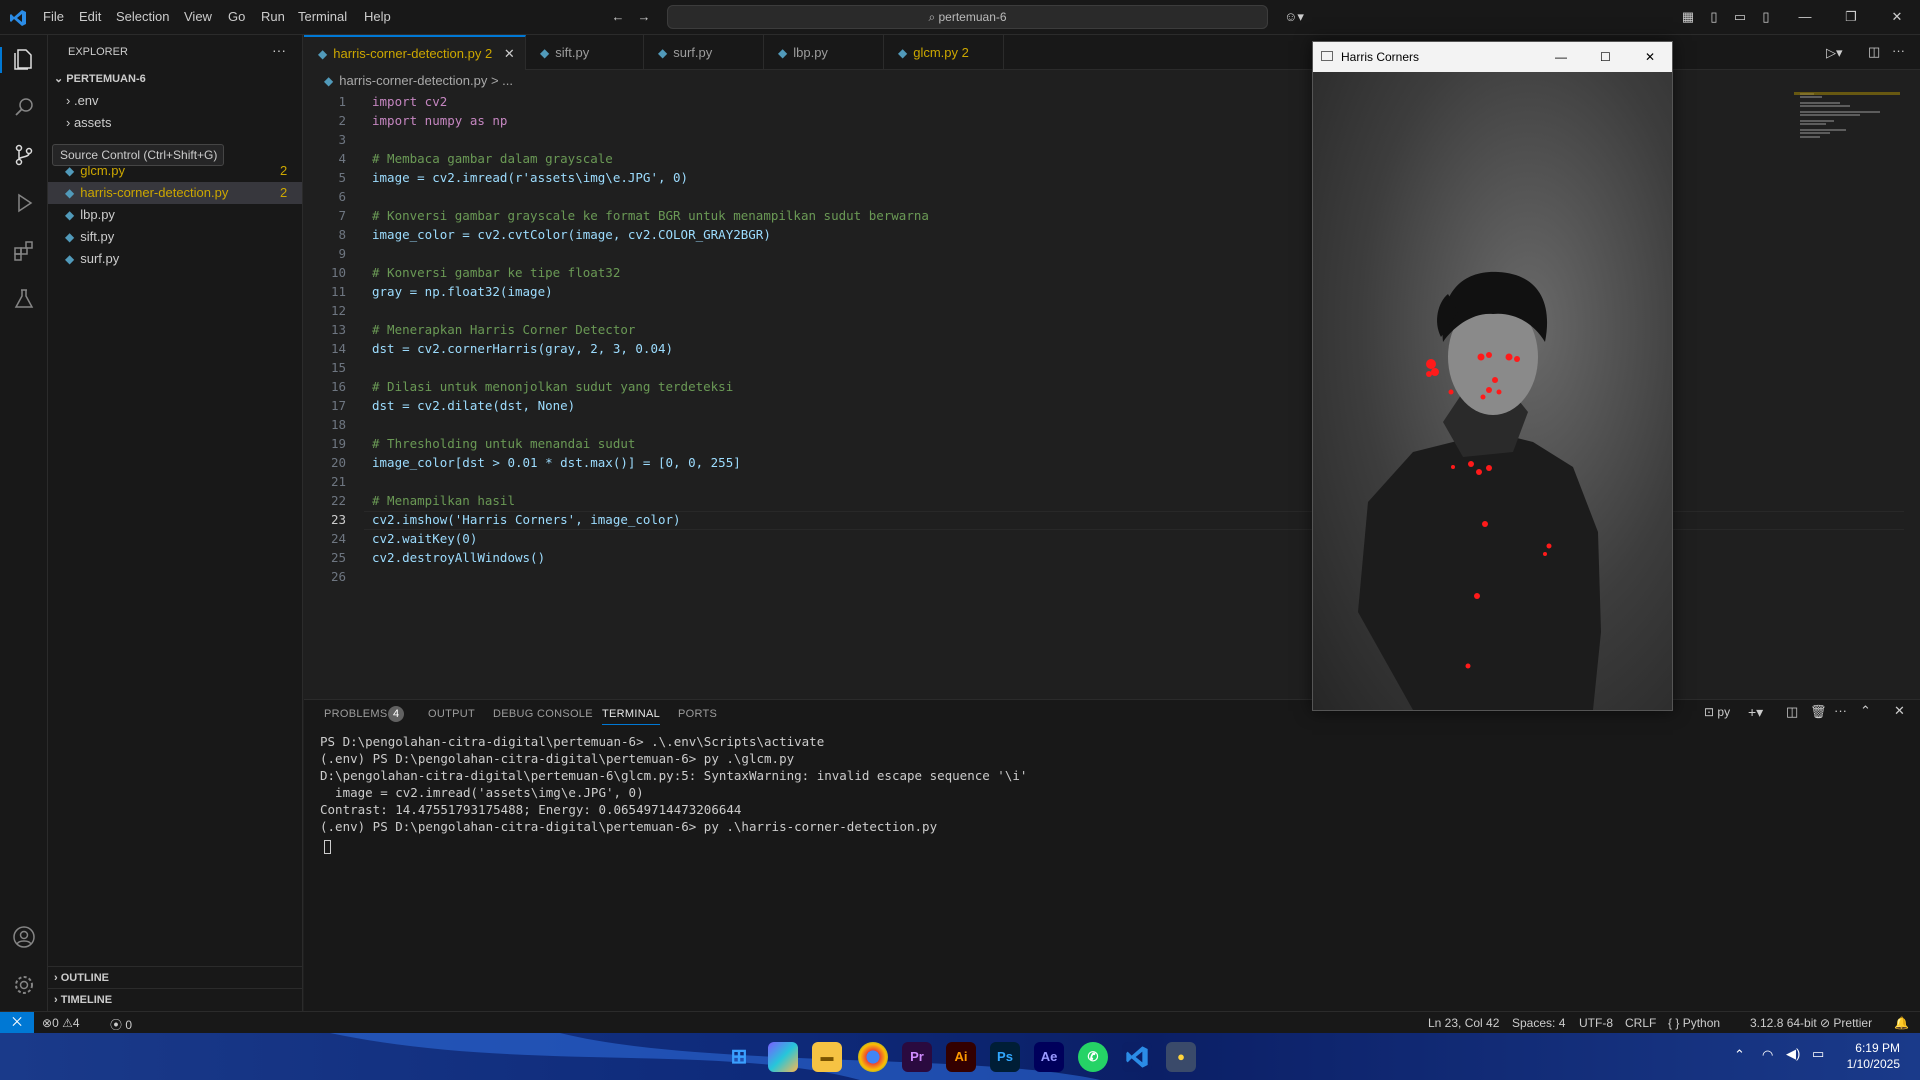 This screenshot has height=1080, width=1920. Describe the element at coordinates (1049, 1057) in the screenshot. I see `after-effects-icon: Ae` at that location.